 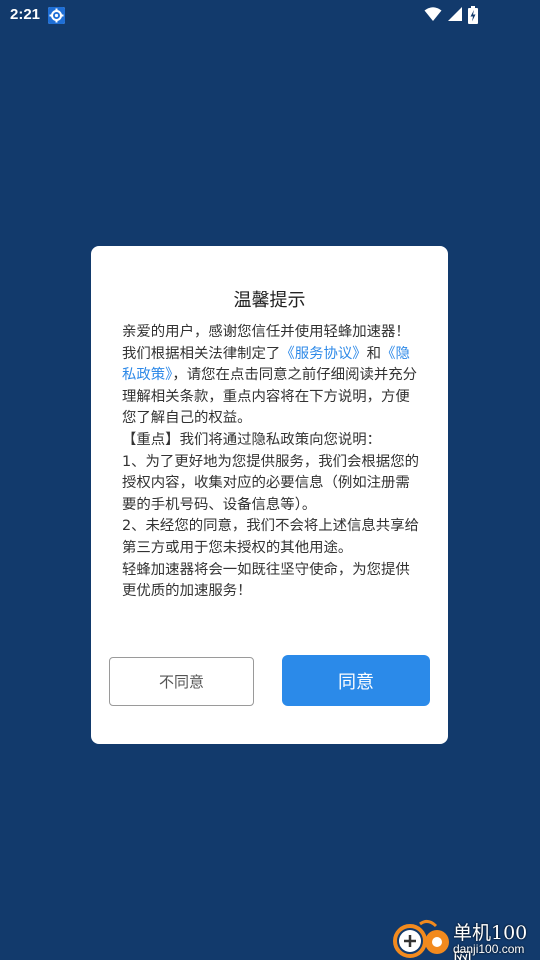 I want to click on key-points-text: 【重点】我们将通过隐私政策向您说明：, so click(x=252, y=439).